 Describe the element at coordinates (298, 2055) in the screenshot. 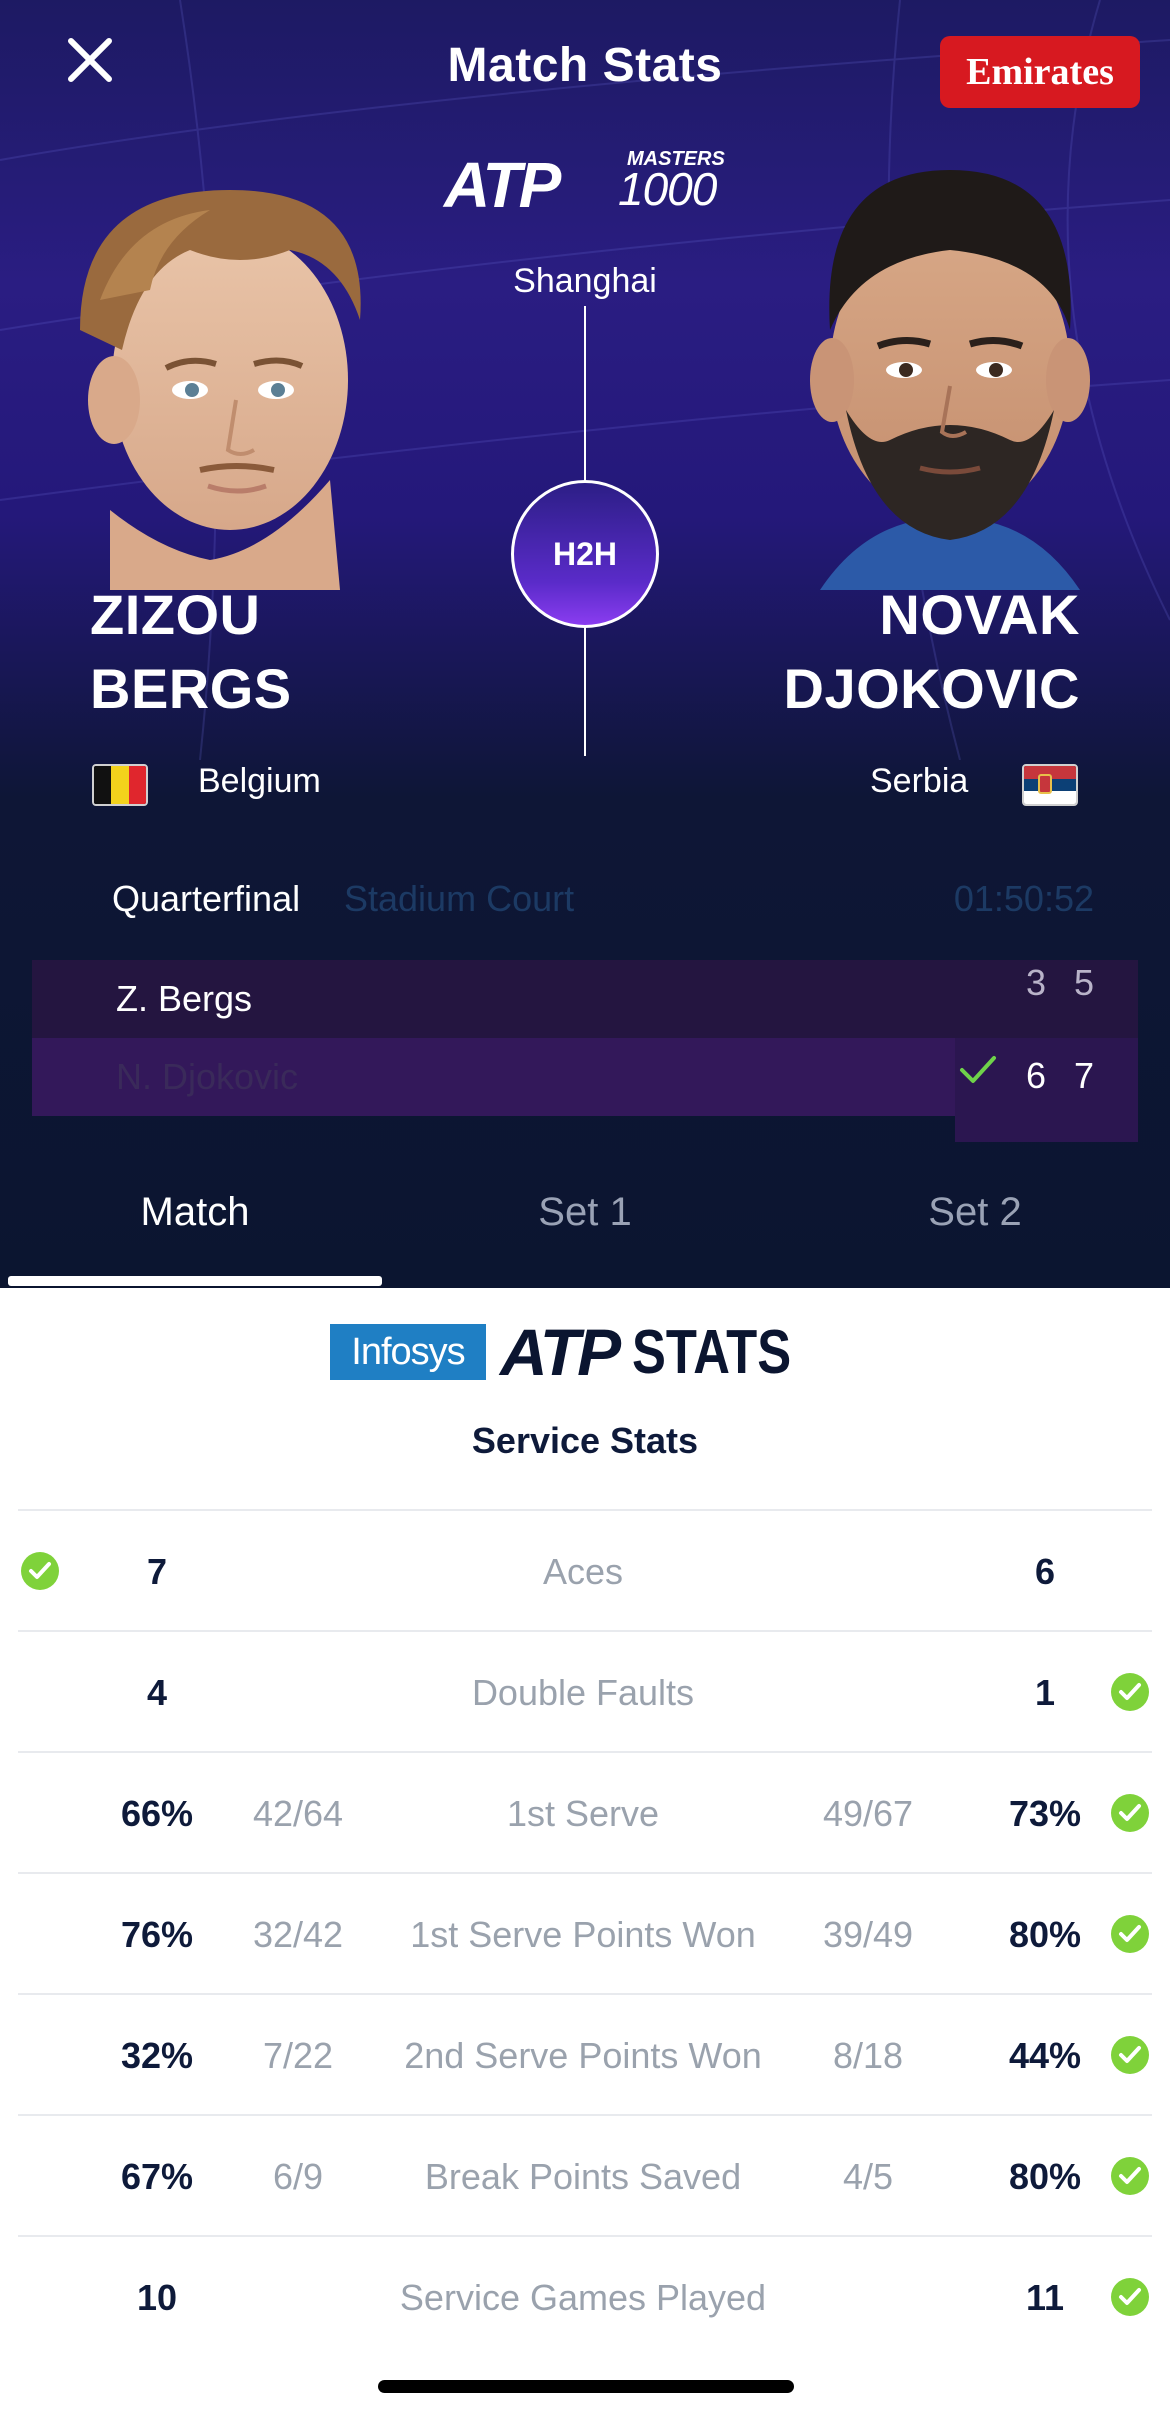

I see `stat-left-fraction: 7/22` at that location.